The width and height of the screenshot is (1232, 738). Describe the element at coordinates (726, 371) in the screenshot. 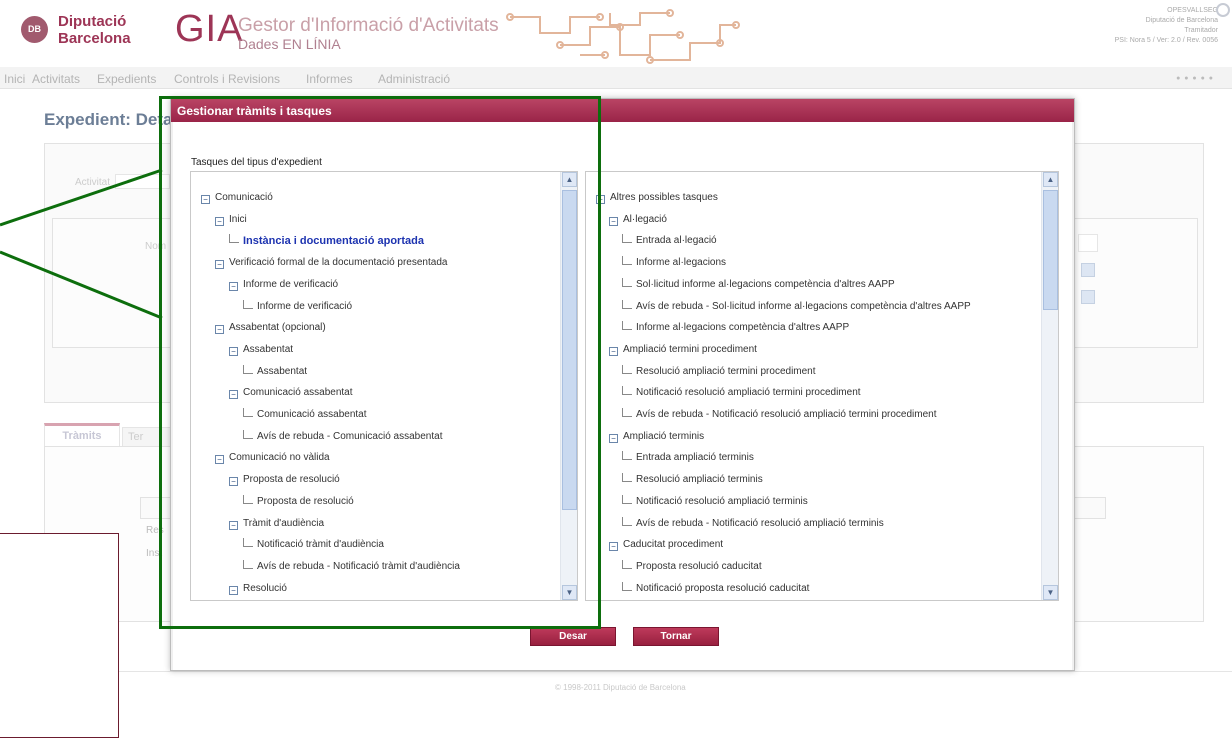

I see `tree-item-label: Resolució ampliació termini procediment` at that location.